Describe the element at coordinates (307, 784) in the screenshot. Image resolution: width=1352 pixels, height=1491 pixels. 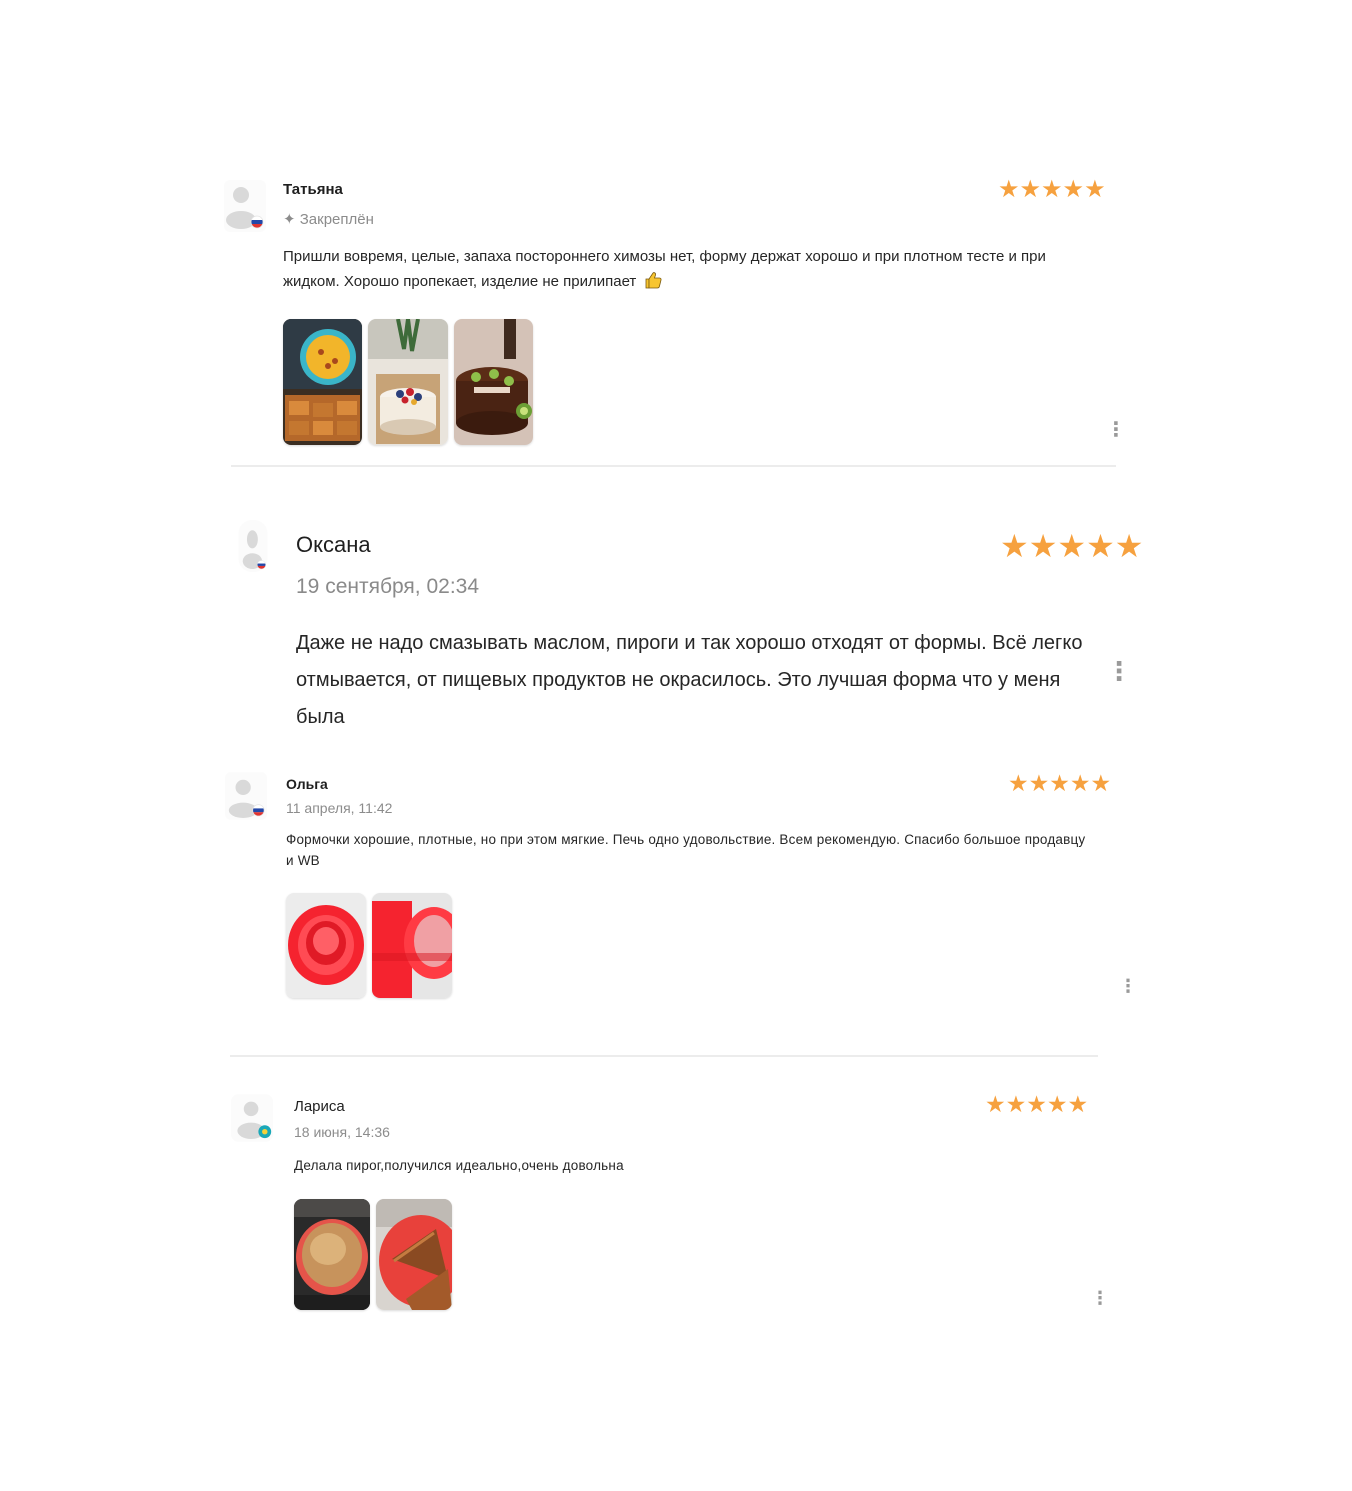
I see `author-name: Ольга` at that location.